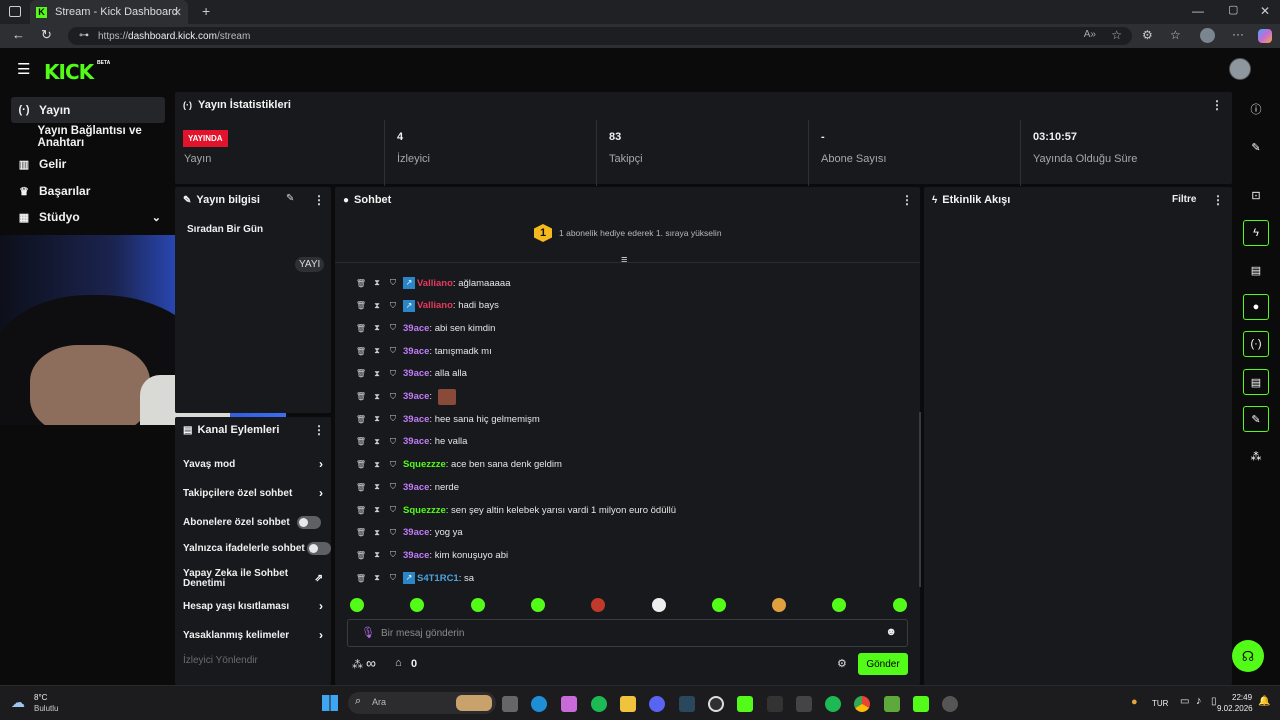 Image resolution: width=1280 pixels, height=720 pixels. Describe the element at coordinates (510, 704) in the screenshot. I see `task-view-icon` at that location.